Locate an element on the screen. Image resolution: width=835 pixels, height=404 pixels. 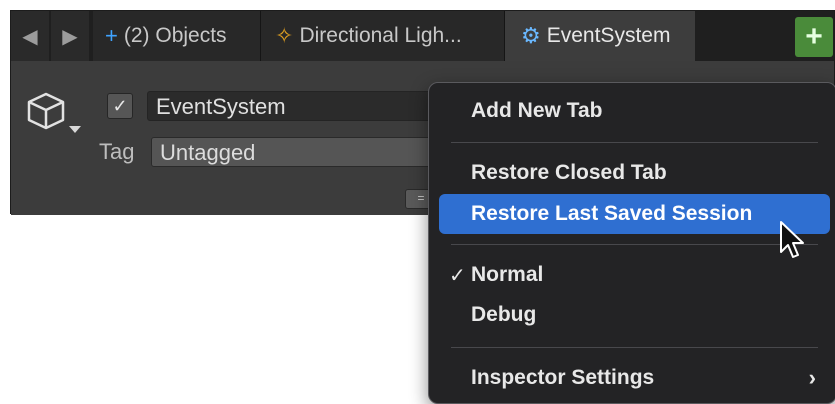
next-tab-icon: ▶​ is located at coordinates (70, 36).